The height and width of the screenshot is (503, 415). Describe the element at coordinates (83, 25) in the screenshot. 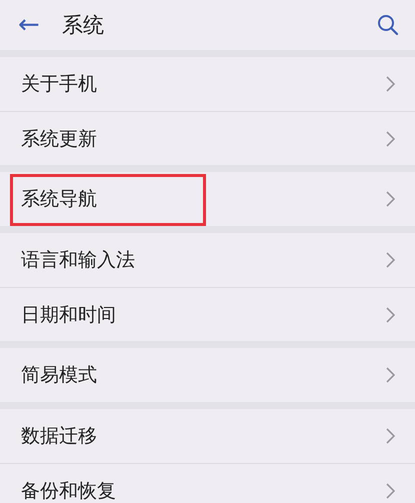

I see `page-title: 系统` at that location.